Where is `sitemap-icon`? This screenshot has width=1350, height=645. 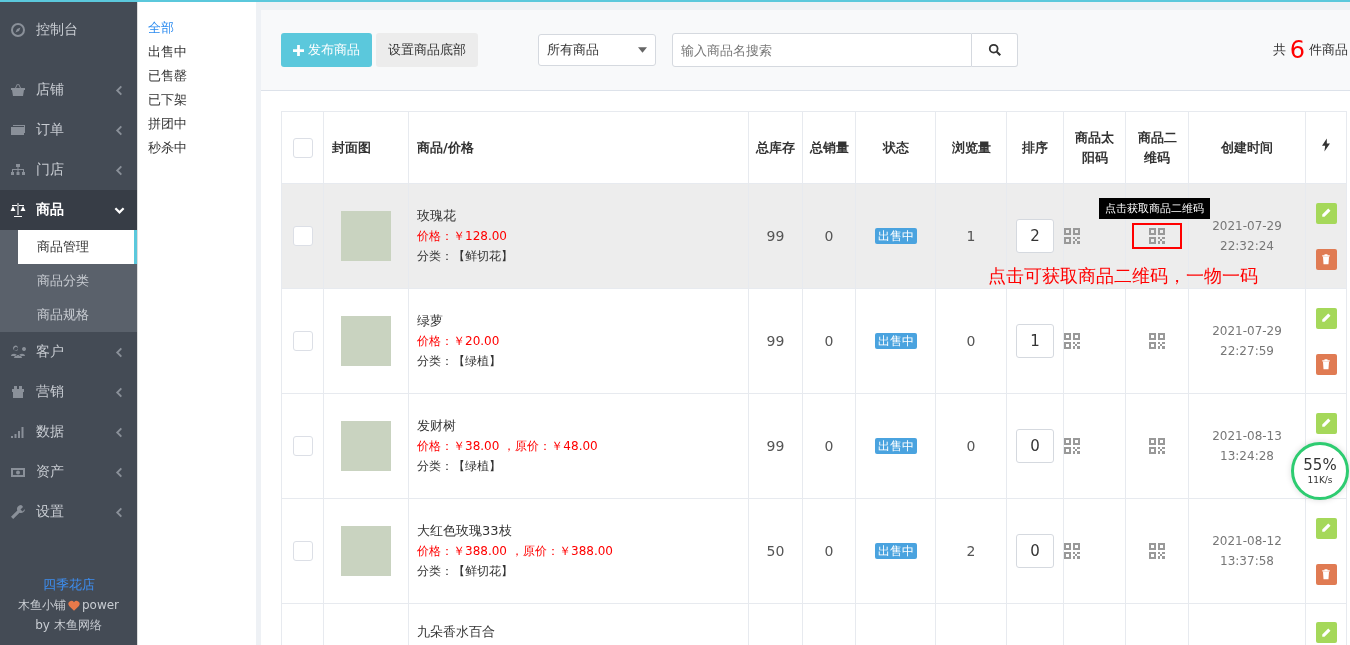 sitemap-icon is located at coordinates (18, 170).